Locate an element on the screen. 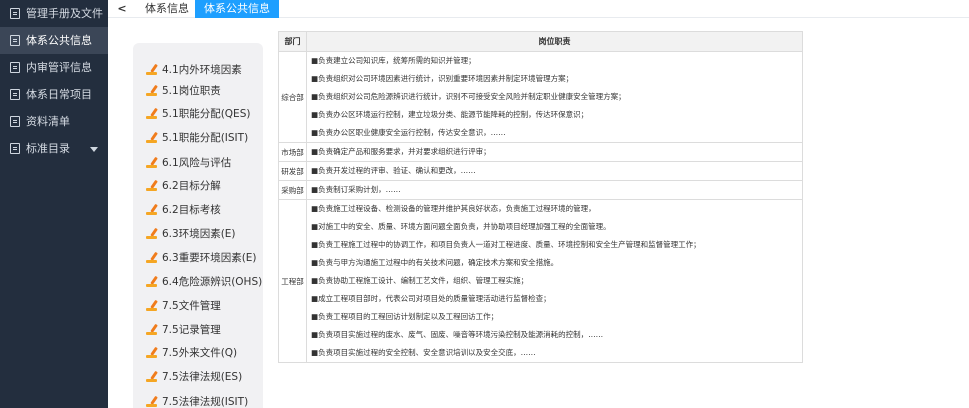 Image resolution: width=969 pixels, height=408 pixels. tree-item-label: 7.5法律法规(ES) is located at coordinates (202, 377).